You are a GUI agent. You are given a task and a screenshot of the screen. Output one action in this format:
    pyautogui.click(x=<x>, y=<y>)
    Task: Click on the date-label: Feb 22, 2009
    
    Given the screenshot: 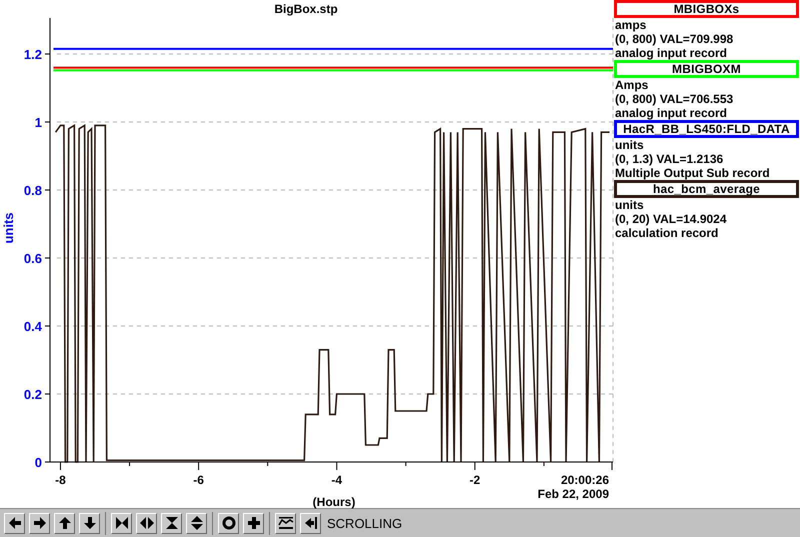 What is the action you would take?
    pyautogui.click(x=573, y=494)
    